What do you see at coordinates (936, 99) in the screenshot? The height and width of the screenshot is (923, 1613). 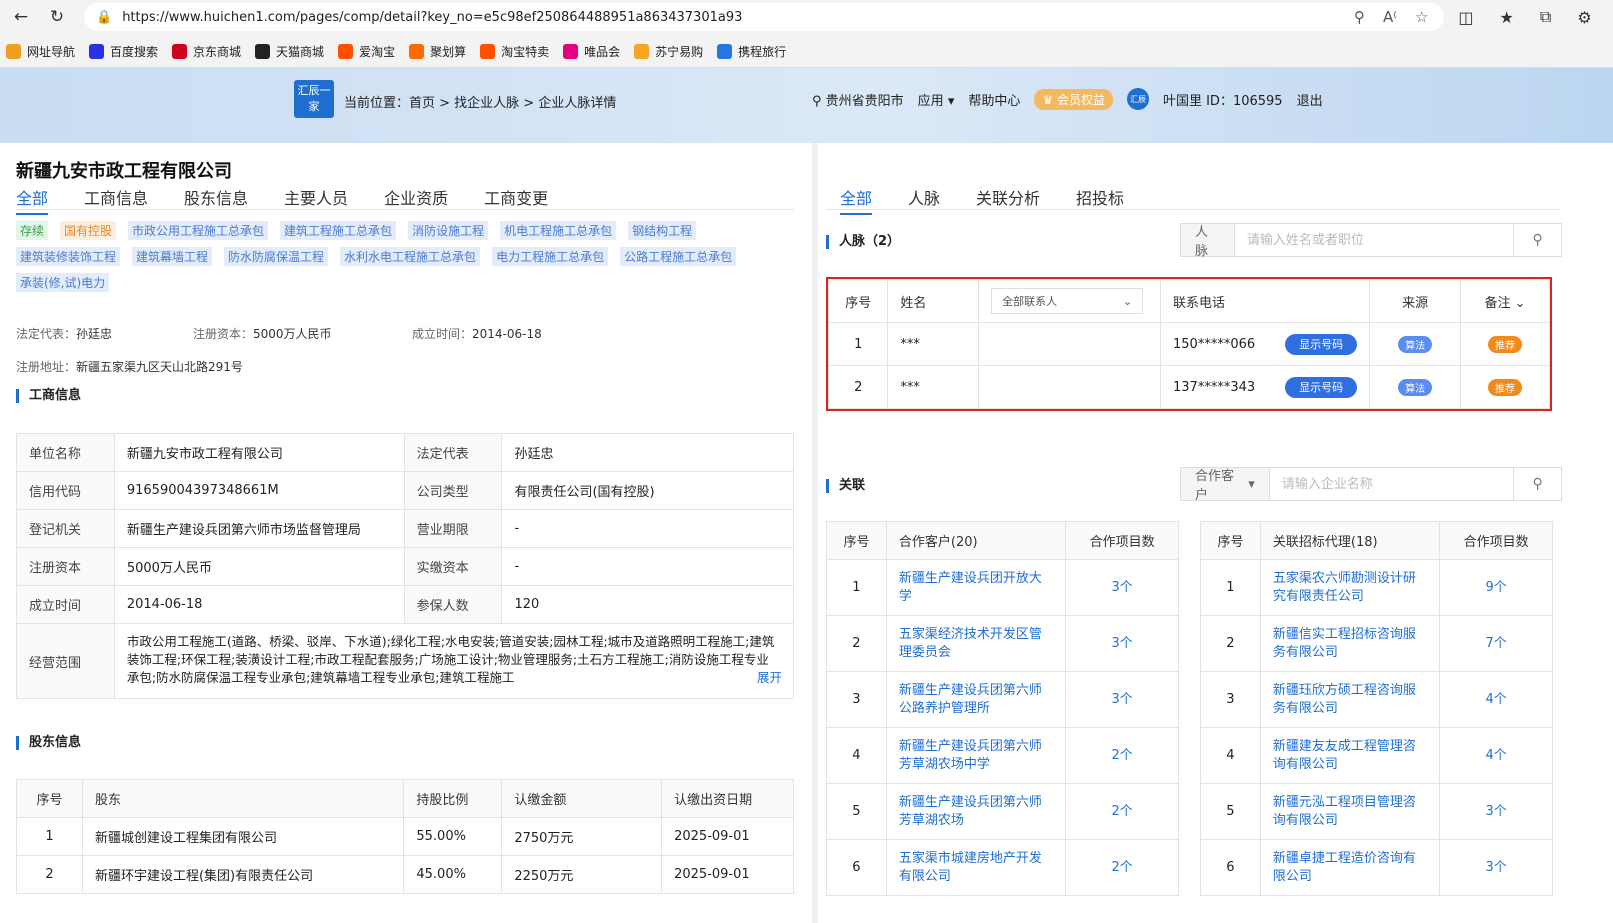 I see `apps-menu: 应用 ▾` at bounding box center [936, 99].